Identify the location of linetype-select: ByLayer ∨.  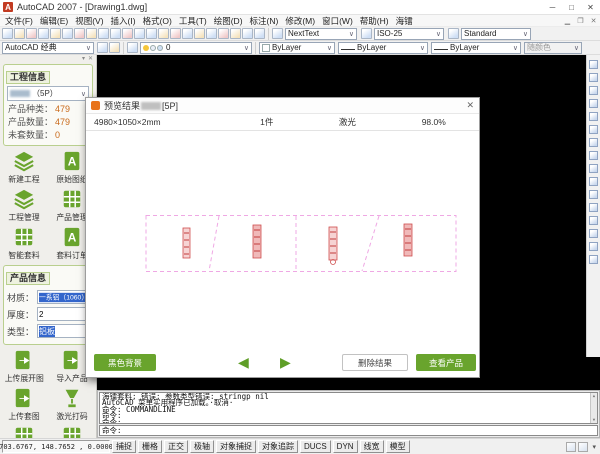
(383, 47).